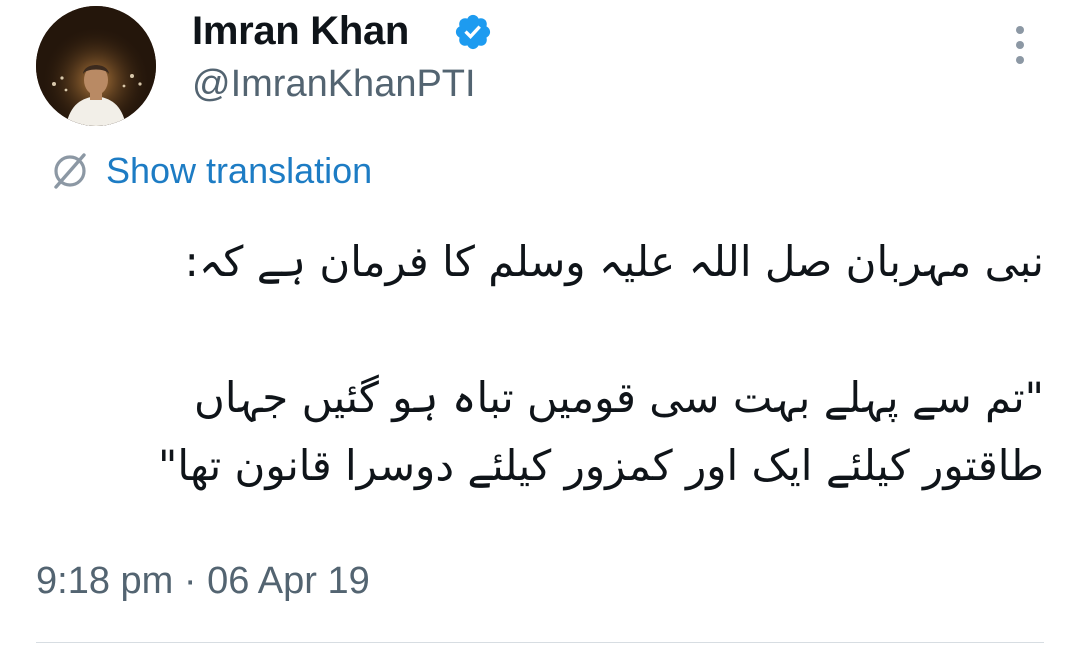  Describe the element at coordinates (1020, 49) in the screenshot. I see `more-vertical-icon` at that location.